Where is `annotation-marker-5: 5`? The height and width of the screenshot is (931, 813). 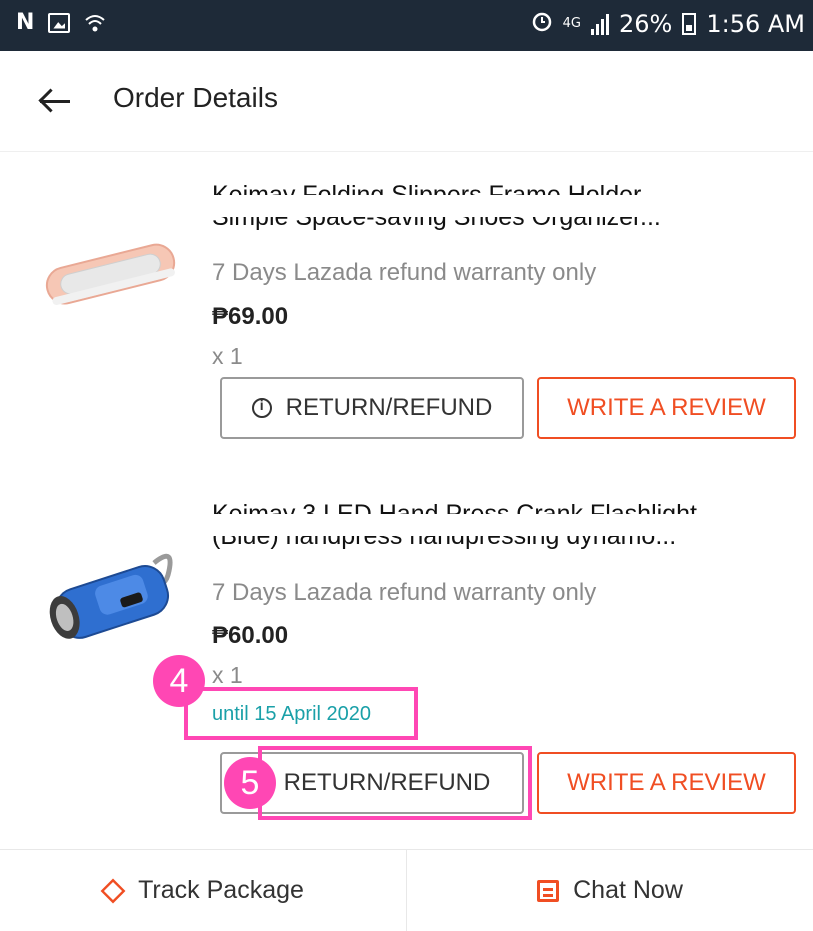
annotation-marker-5: 5 is located at coordinates (250, 783).